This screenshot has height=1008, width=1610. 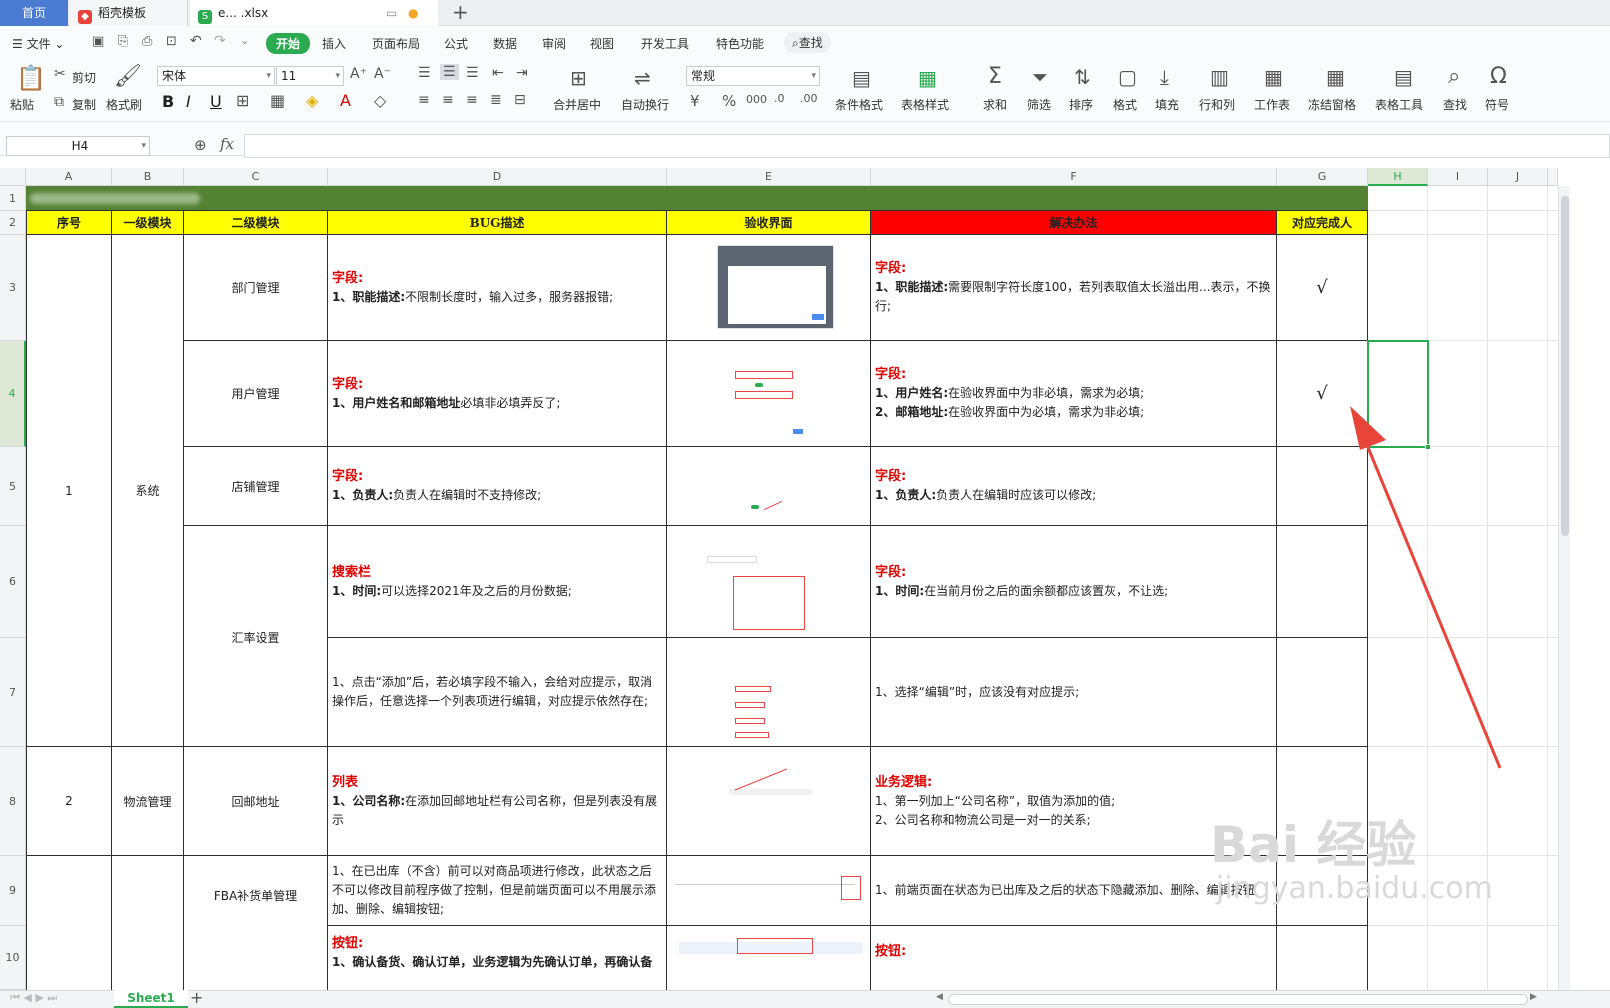 I want to click on cell-e10, so click(x=769, y=958).